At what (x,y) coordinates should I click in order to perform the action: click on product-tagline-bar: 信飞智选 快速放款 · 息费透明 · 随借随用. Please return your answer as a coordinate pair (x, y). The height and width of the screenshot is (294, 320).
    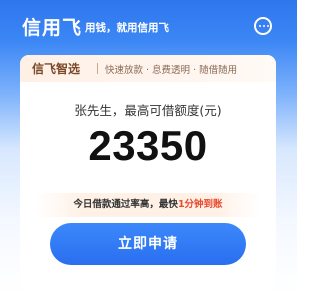
    Looking at the image, I should click on (148, 68).